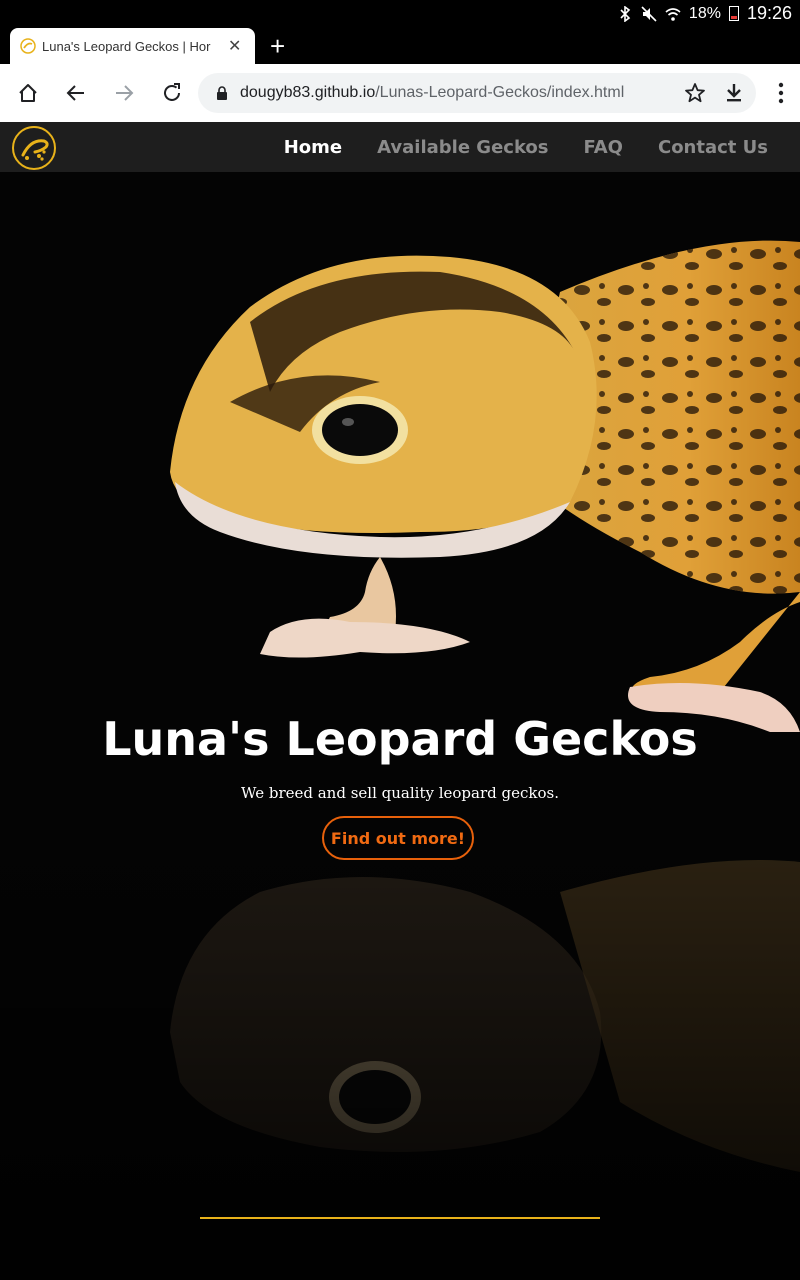 Image resolution: width=800 pixels, height=1280 pixels. What do you see at coordinates (625, 13) in the screenshot?
I see `bluetooth-icon` at bounding box center [625, 13].